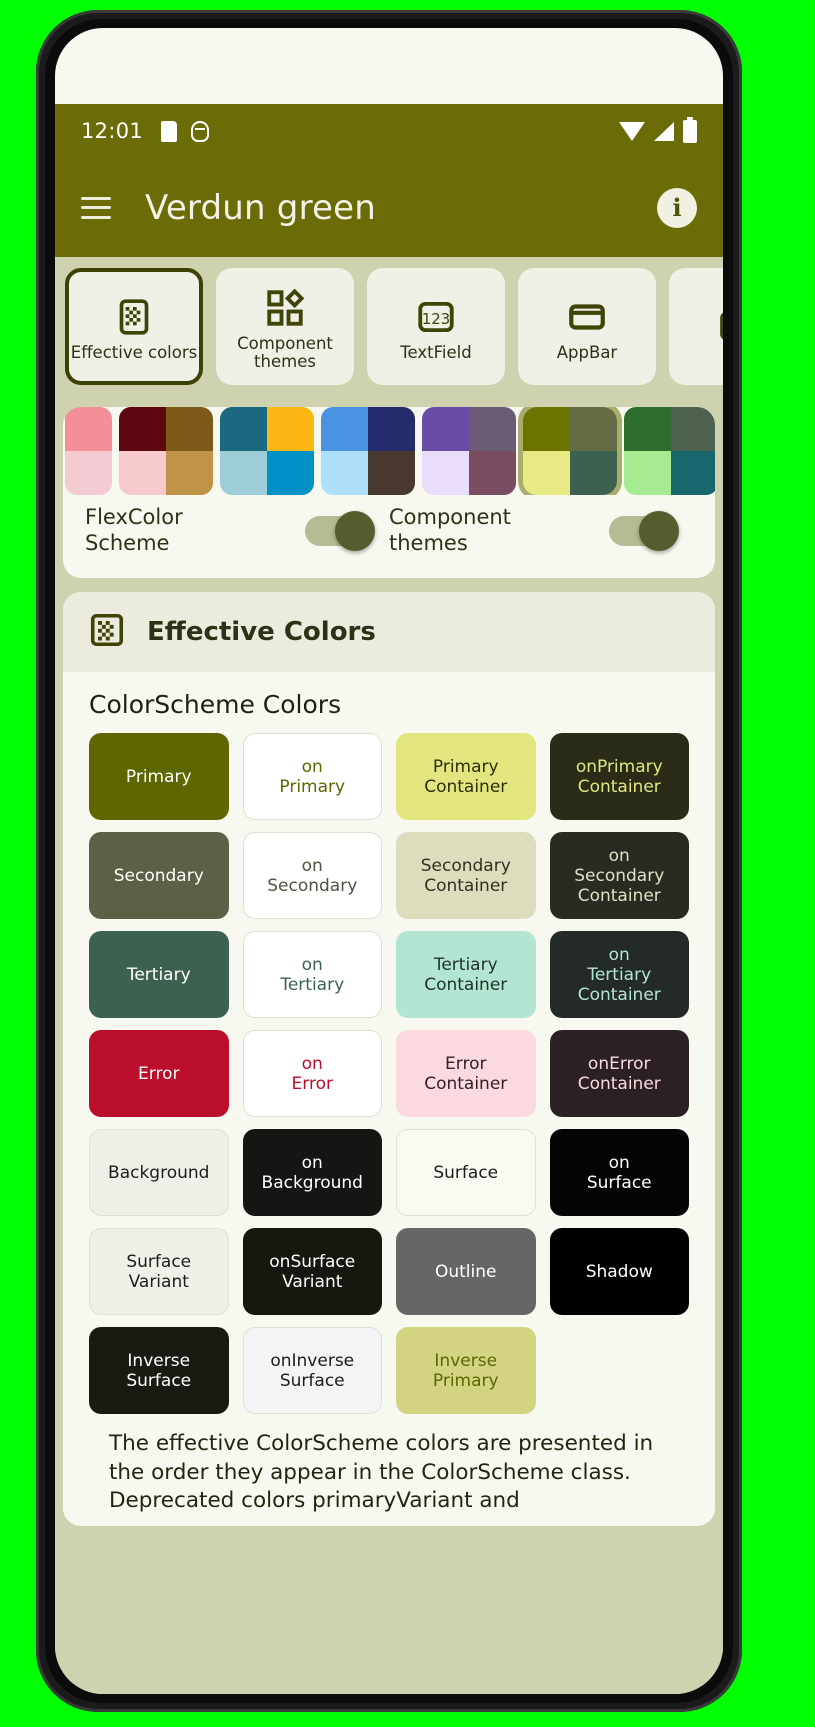  I want to click on hamburger-menu-icon, so click(96, 207).